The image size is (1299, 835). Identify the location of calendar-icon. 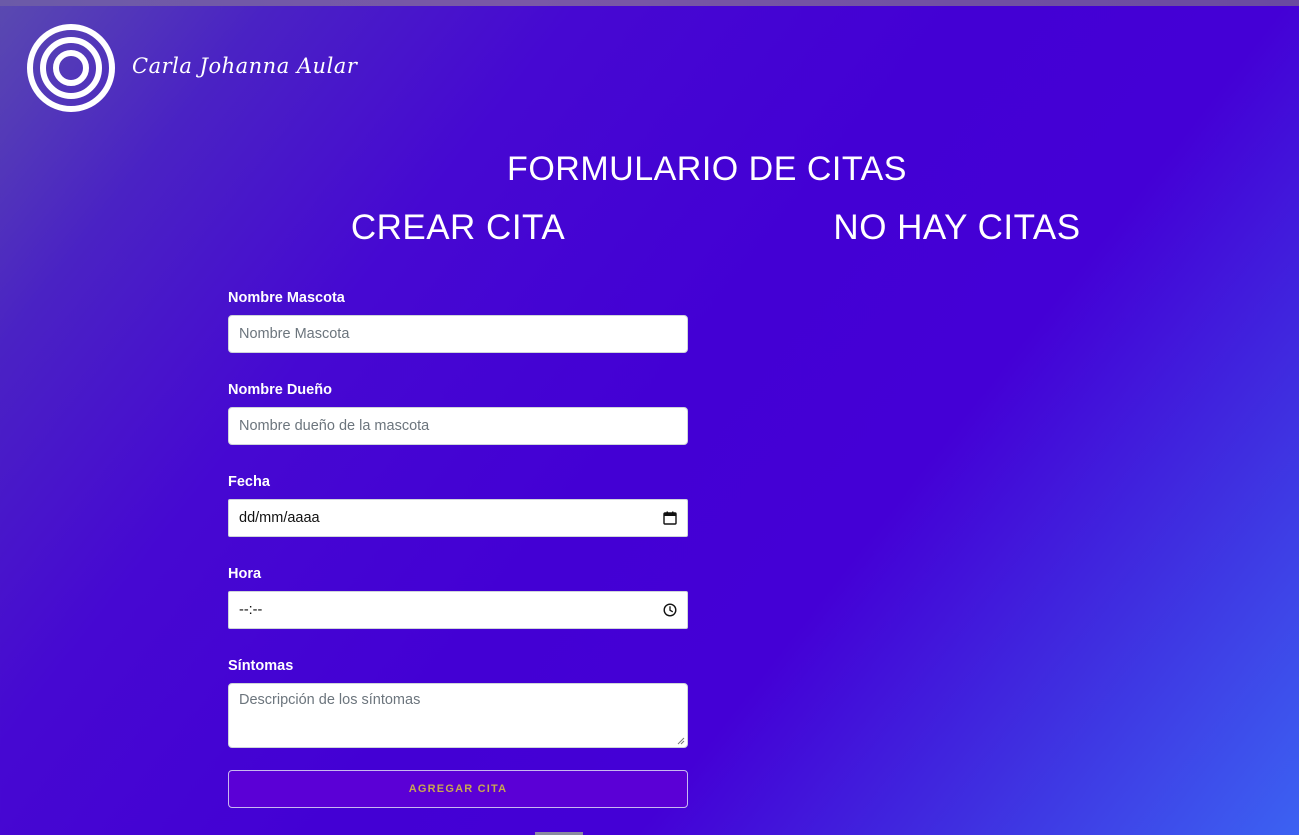
(670, 518).